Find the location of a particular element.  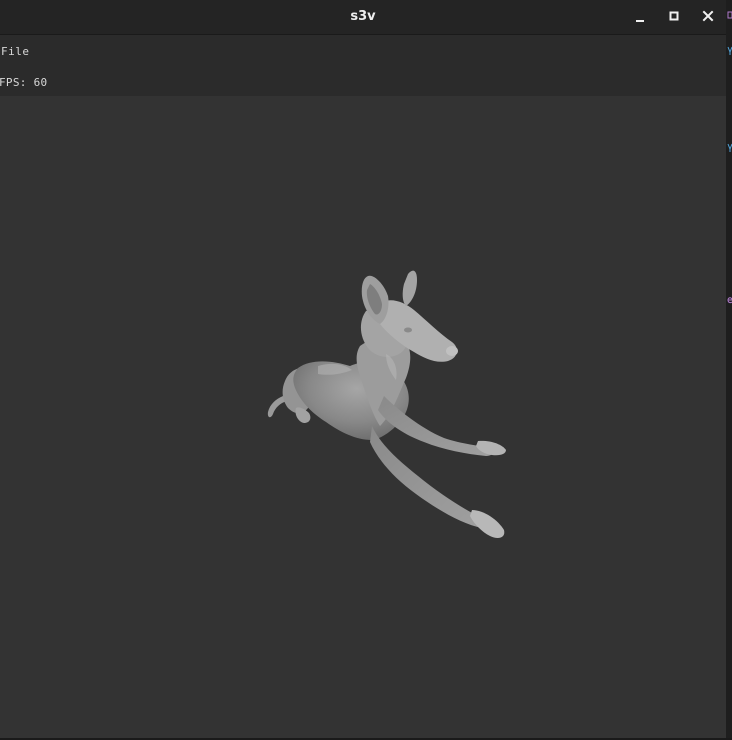

background-editor-strip is located at coordinates (729, 370).